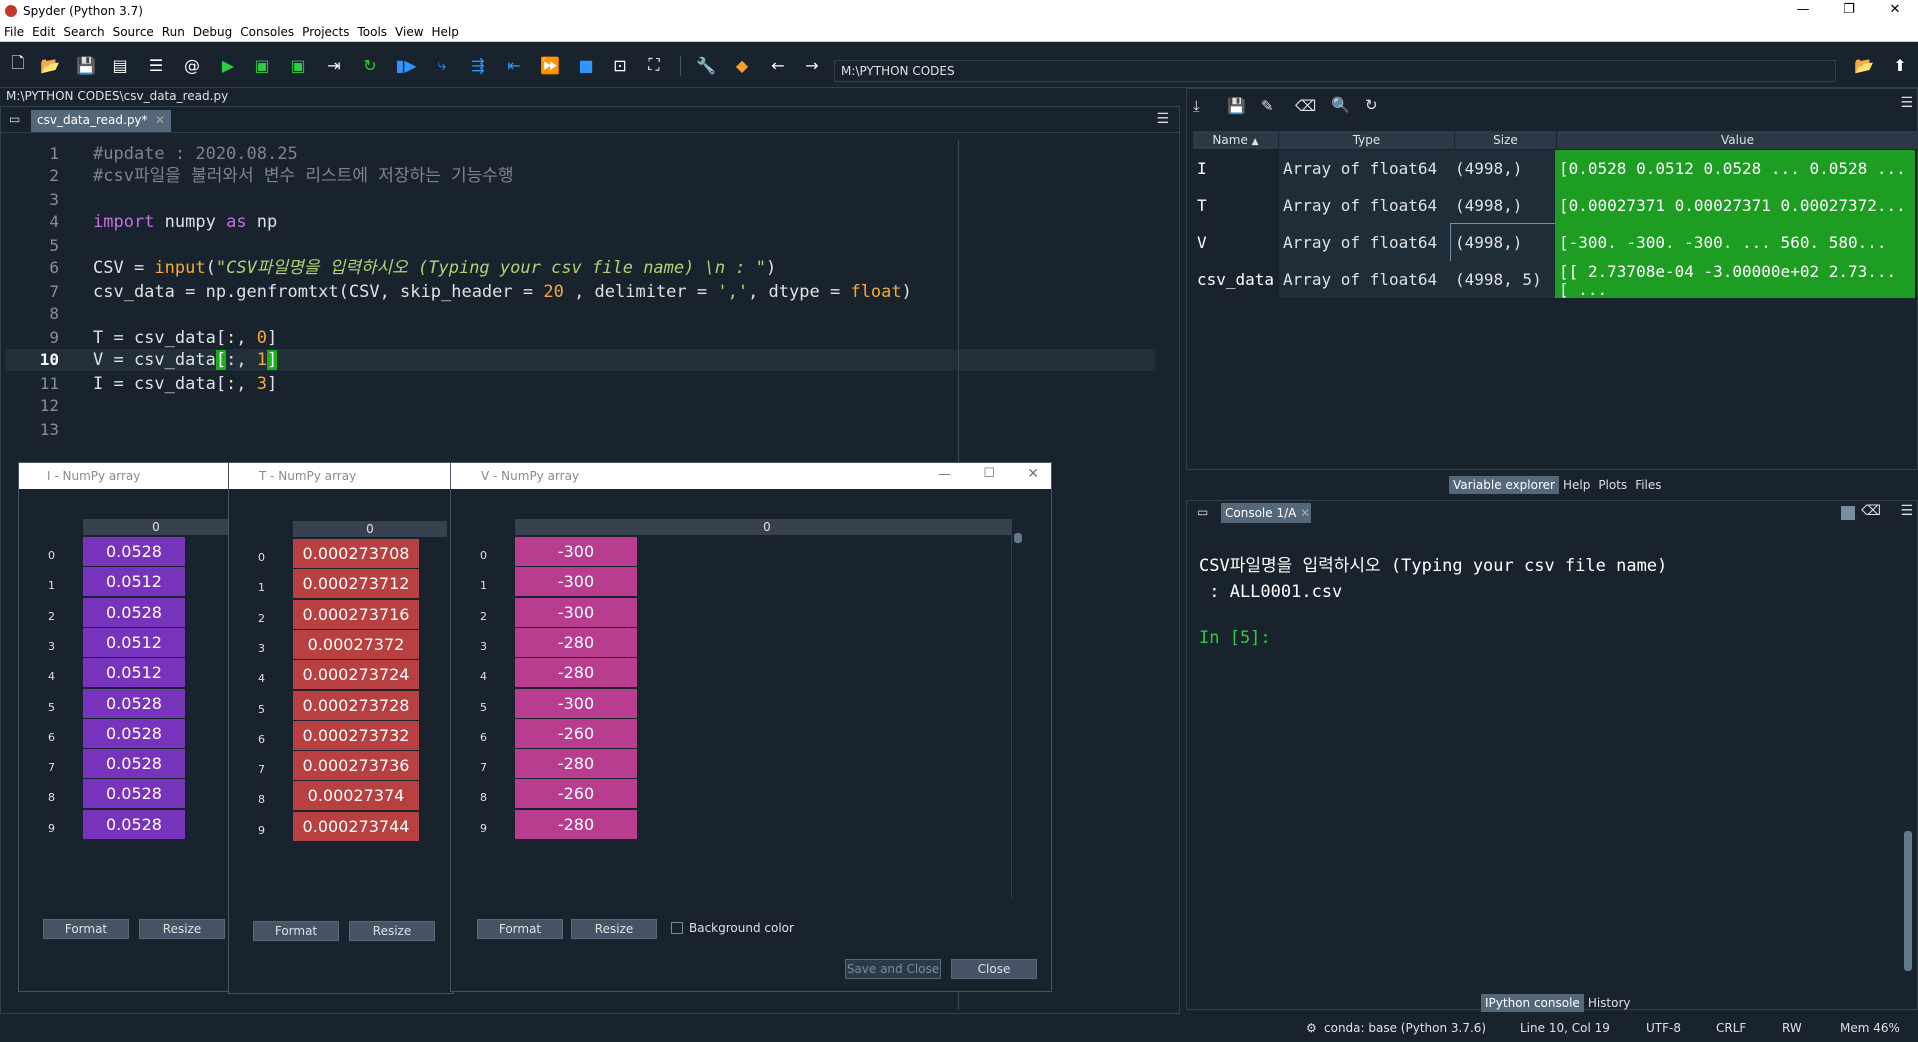 The height and width of the screenshot is (1042, 1918). I want to click on array-cell: 0.00027372, so click(356, 644).